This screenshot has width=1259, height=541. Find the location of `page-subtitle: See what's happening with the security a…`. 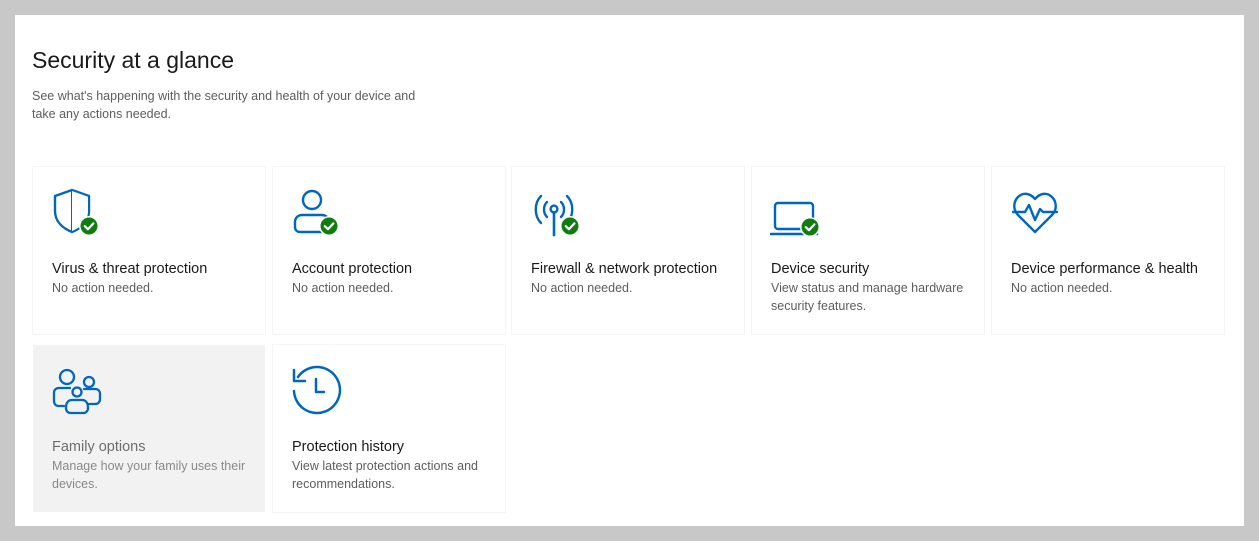

page-subtitle: See what's happening with the security a… is located at coordinates (224, 105).